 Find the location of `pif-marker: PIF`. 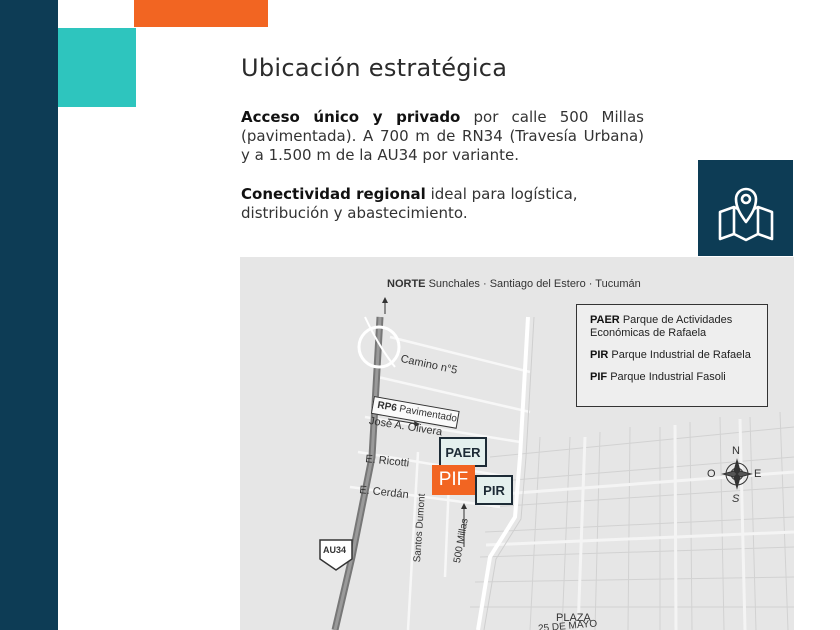

pif-marker: PIF is located at coordinates (453, 480).